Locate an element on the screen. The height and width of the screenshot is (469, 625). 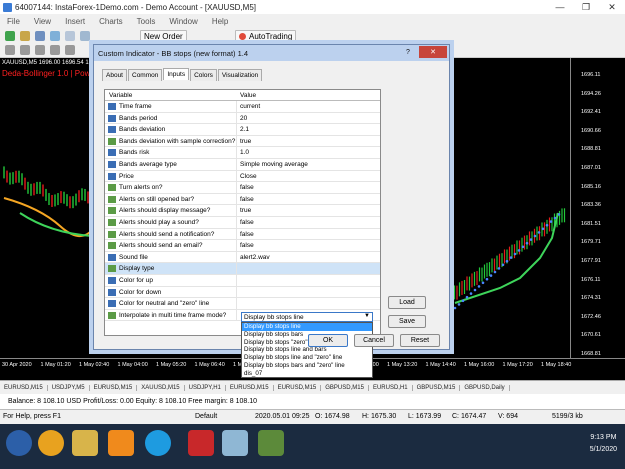
dialog-help-button: ? is located at coordinates (408, 52).